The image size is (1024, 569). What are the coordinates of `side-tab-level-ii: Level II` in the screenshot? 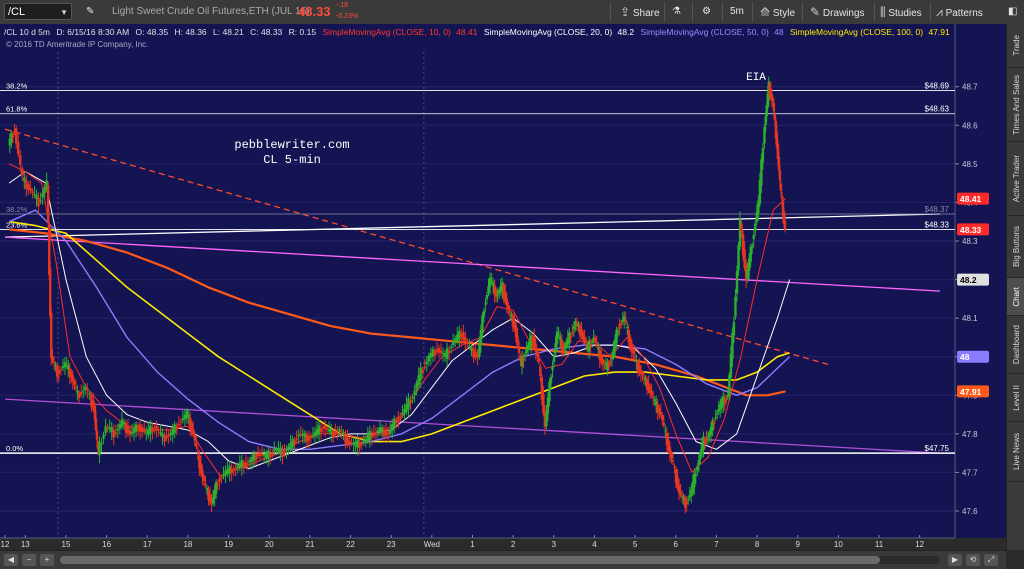 It's located at (1015, 398).